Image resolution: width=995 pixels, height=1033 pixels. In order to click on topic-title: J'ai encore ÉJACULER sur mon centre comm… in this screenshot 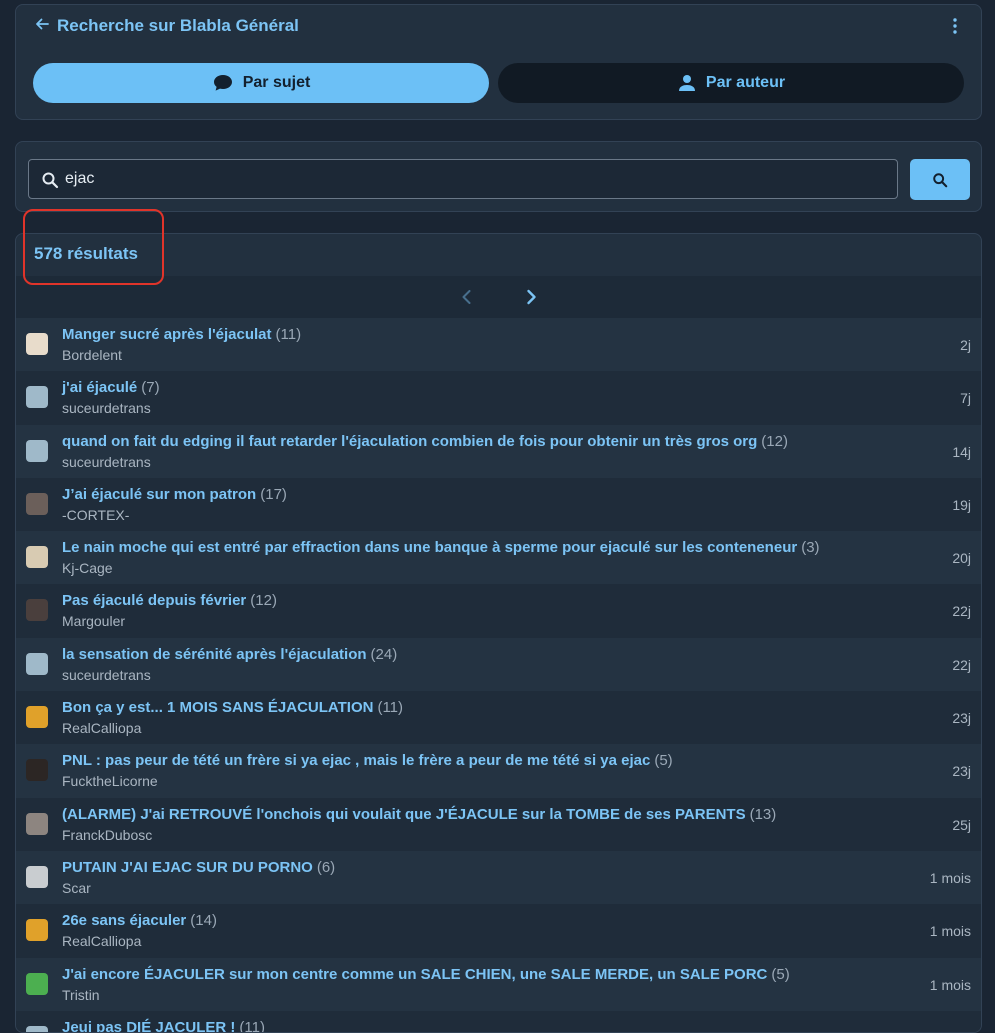, I will do `click(426, 974)`.